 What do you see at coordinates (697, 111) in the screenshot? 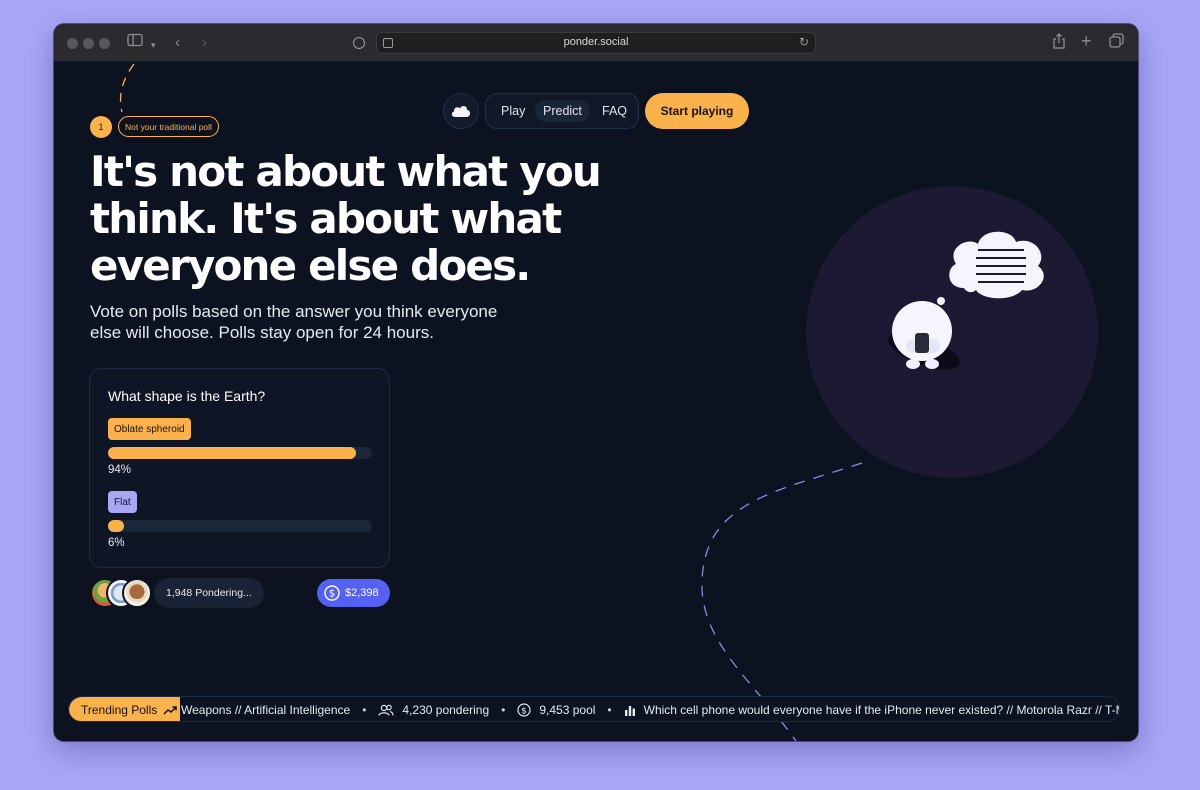
I see `start-playing-button: Start playing` at bounding box center [697, 111].